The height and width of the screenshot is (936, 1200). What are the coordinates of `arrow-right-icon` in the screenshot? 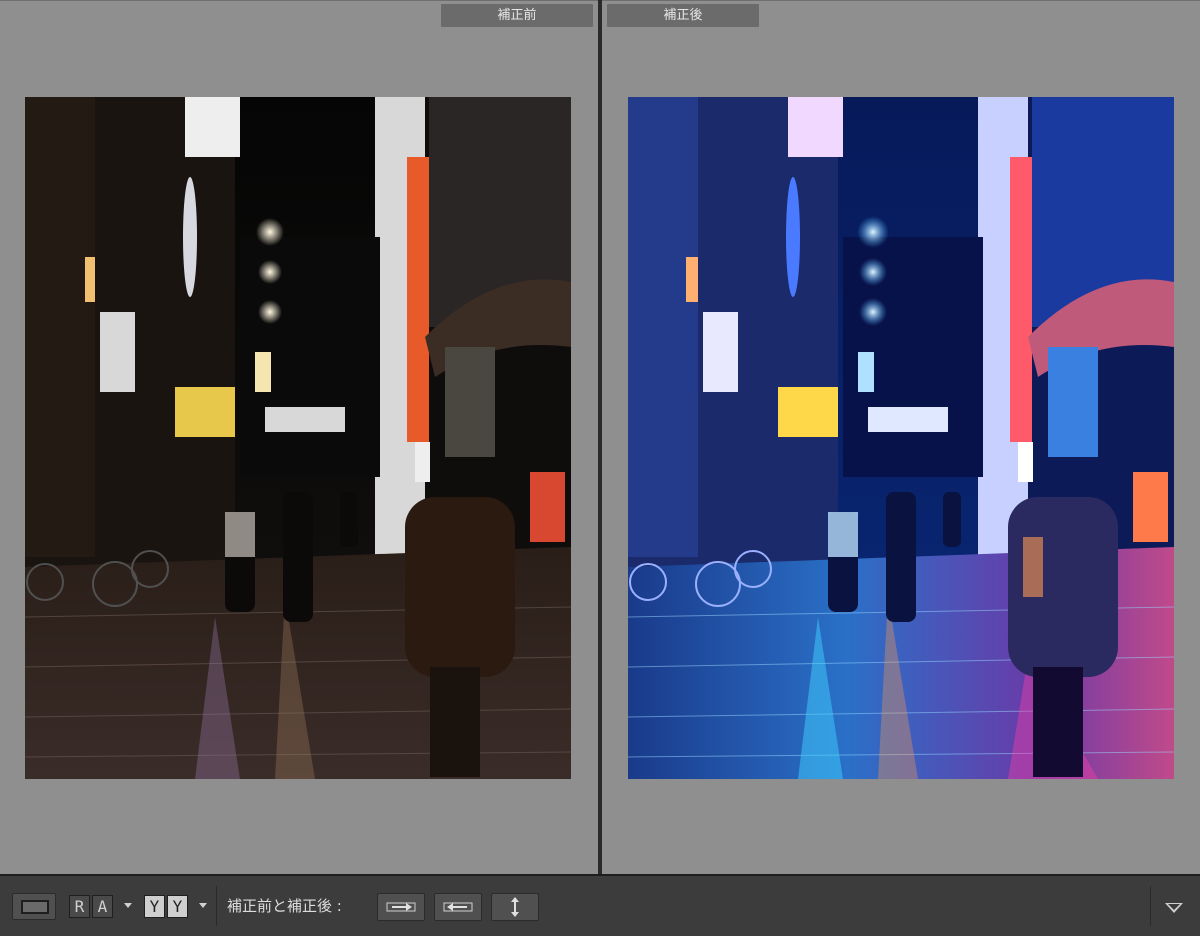 It's located at (401, 907).